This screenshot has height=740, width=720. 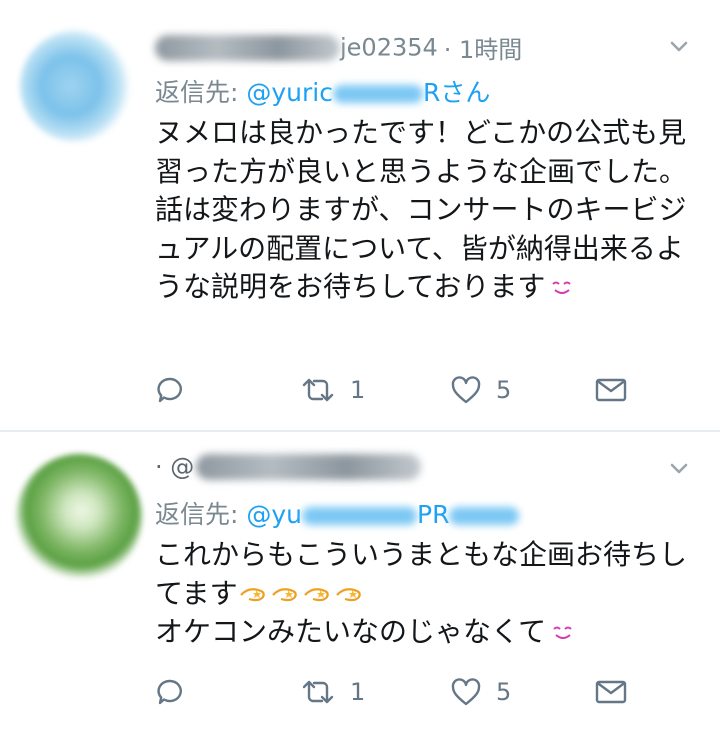 I want to click on author-handle: je02354, so click(x=389, y=48).